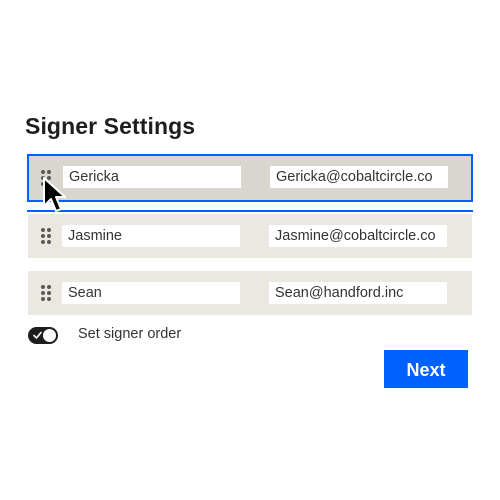  Describe the element at coordinates (151, 293) in the screenshot. I see `signer-name-field: Sean` at that location.